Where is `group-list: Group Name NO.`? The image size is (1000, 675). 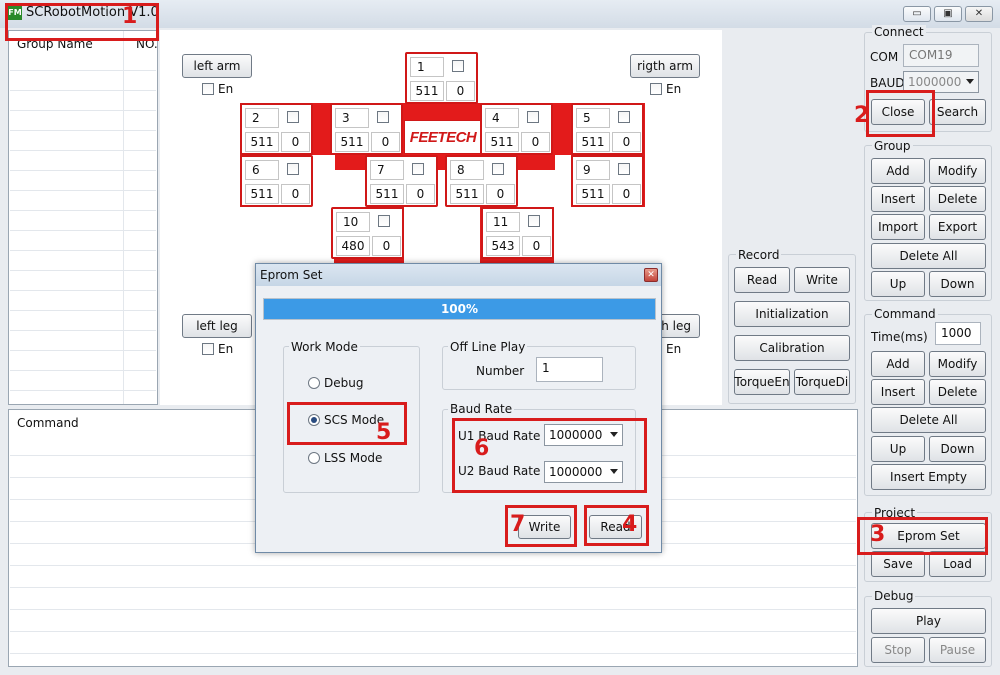
group-list: Group Name NO. is located at coordinates (83, 217).